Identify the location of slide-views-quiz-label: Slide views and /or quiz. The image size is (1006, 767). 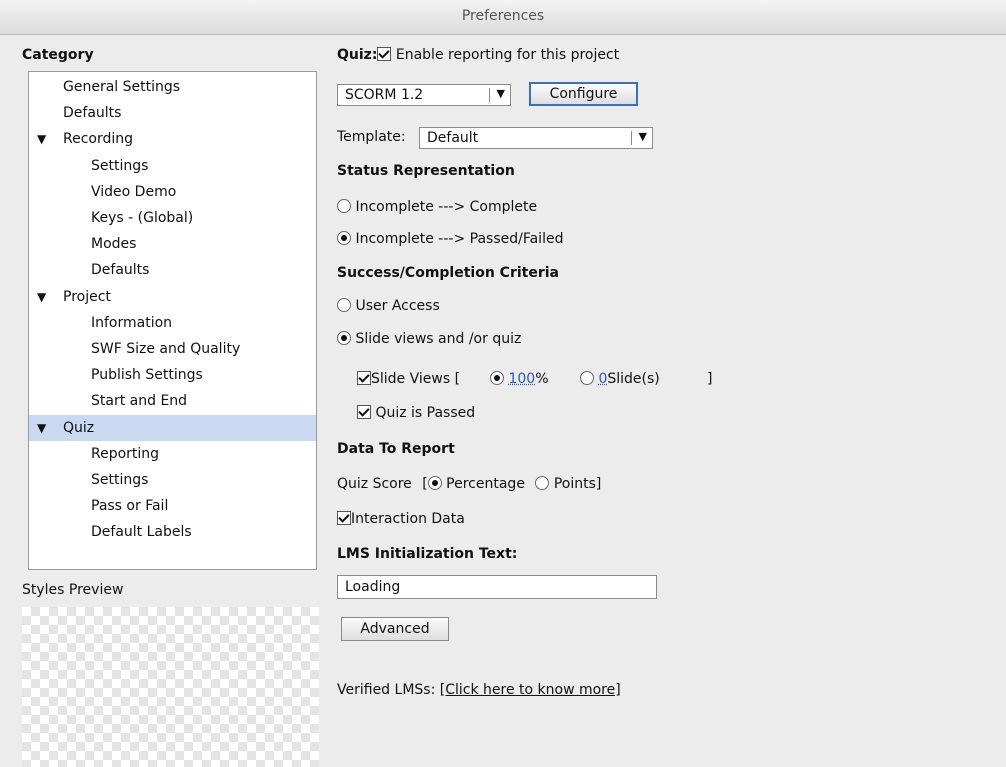
(438, 339).